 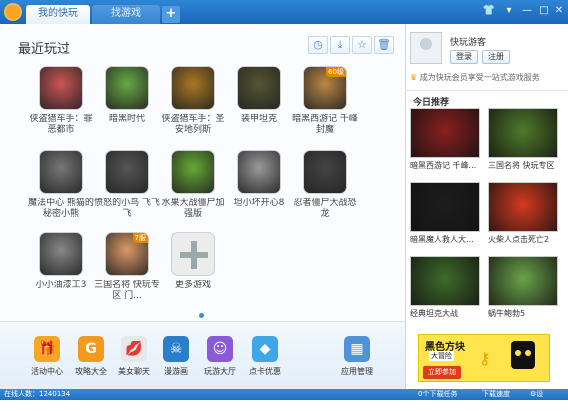 I want to click on launcher-item: ☠ 漫游画, so click(x=176, y=356).